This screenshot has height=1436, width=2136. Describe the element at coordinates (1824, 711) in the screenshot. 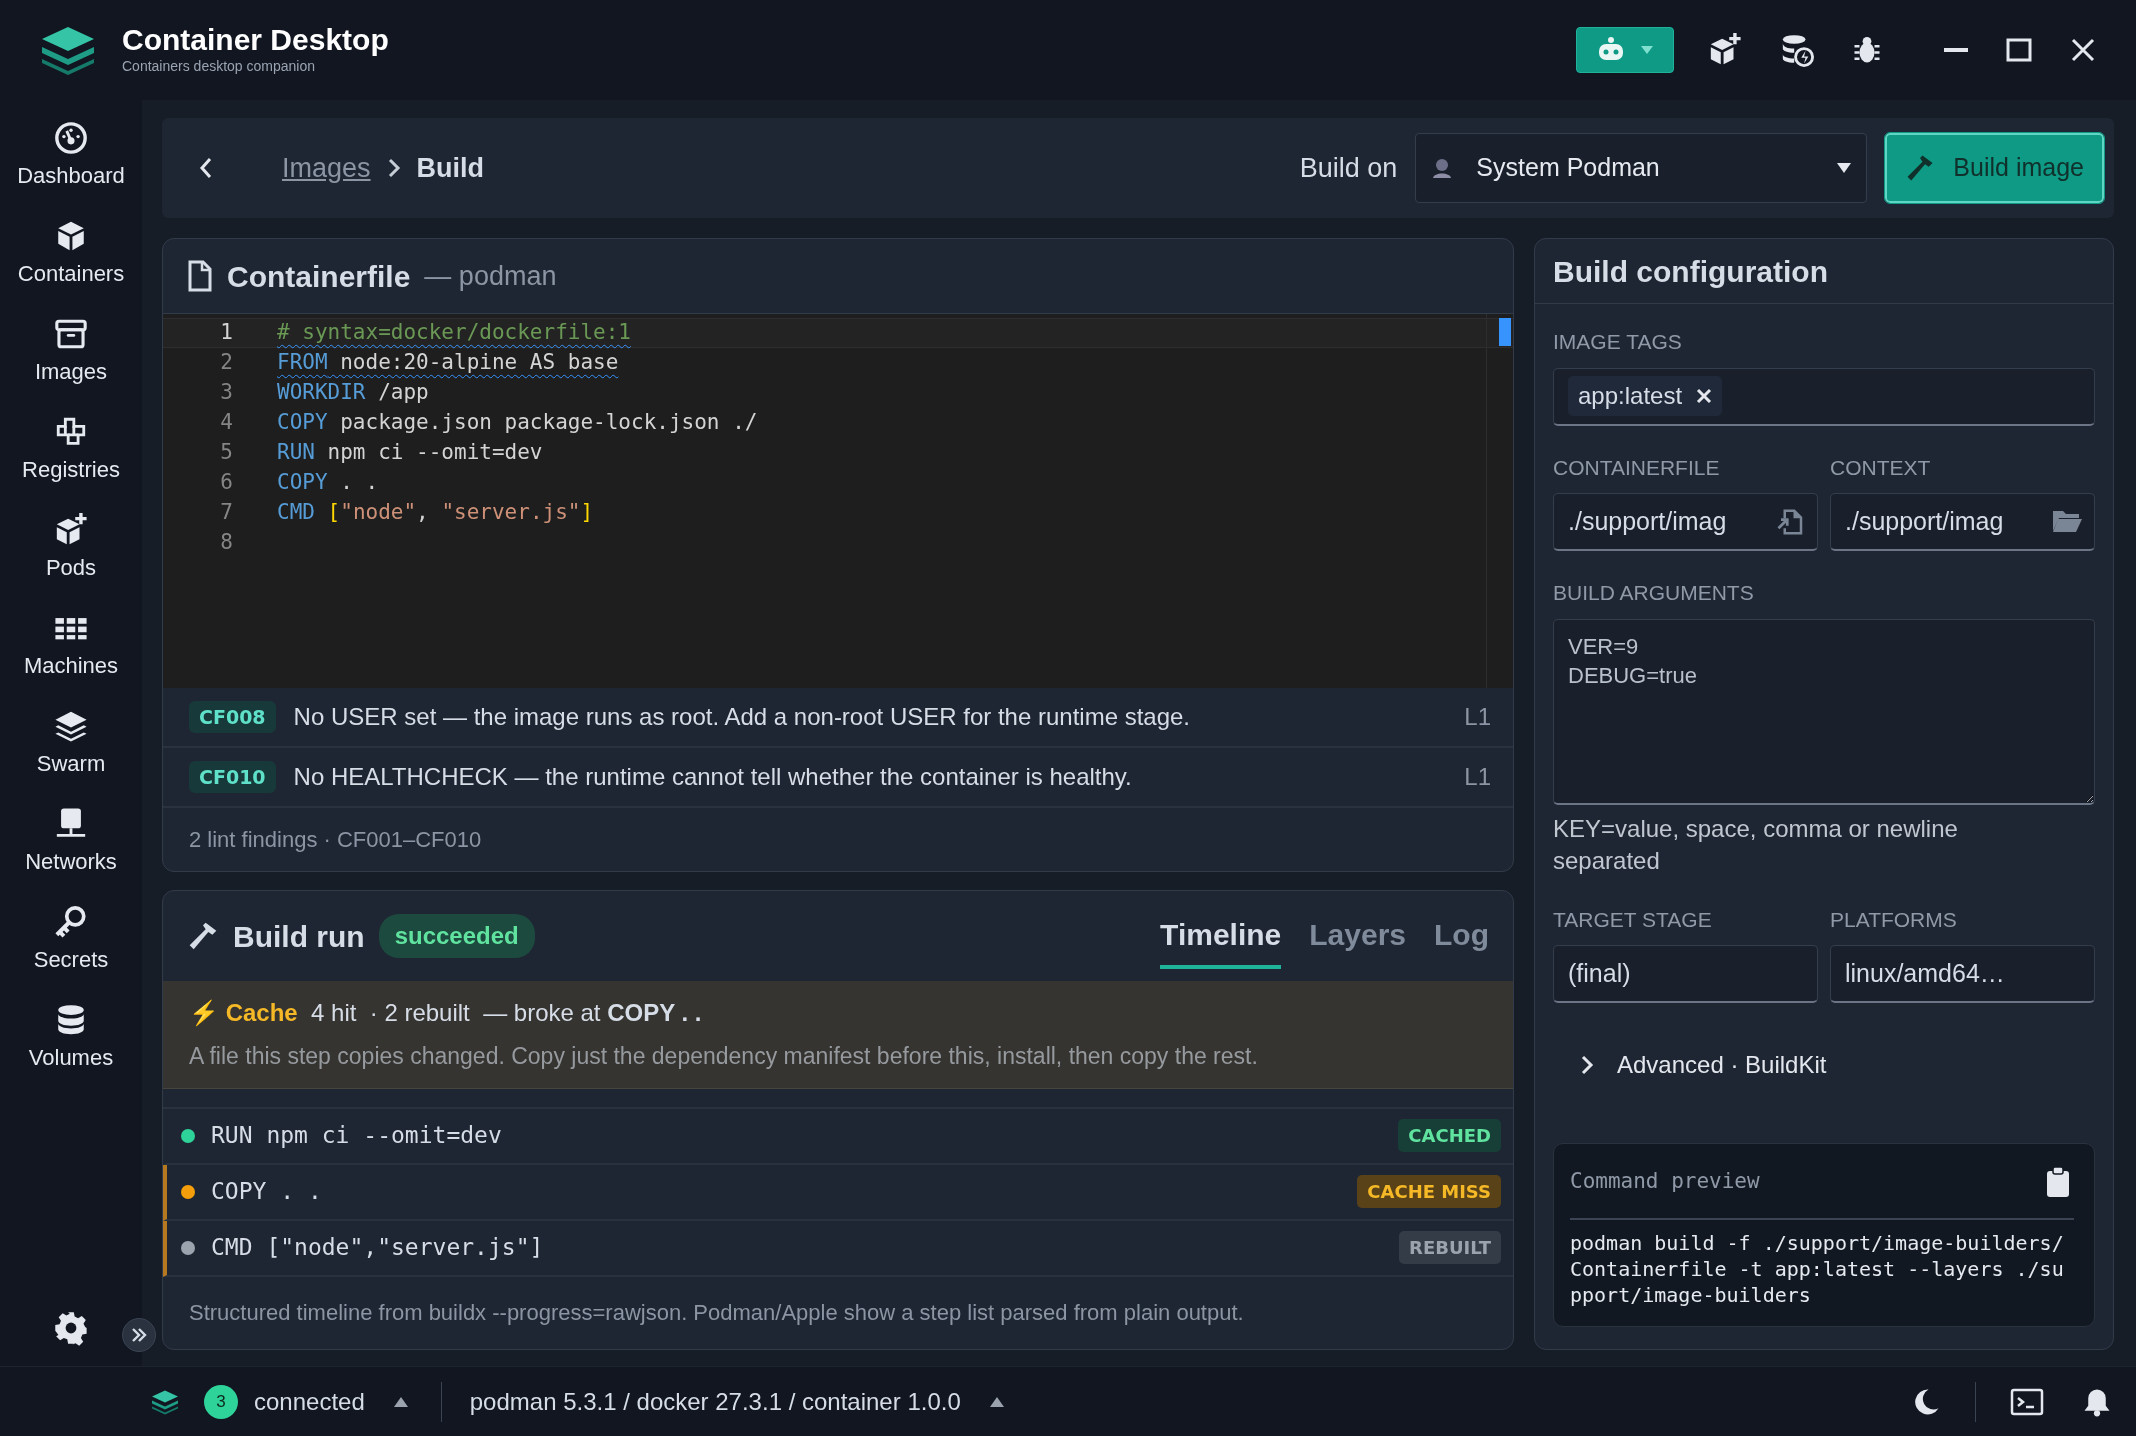

I see `build-arguments-field: VER=9 DEBUG=true` at that location.